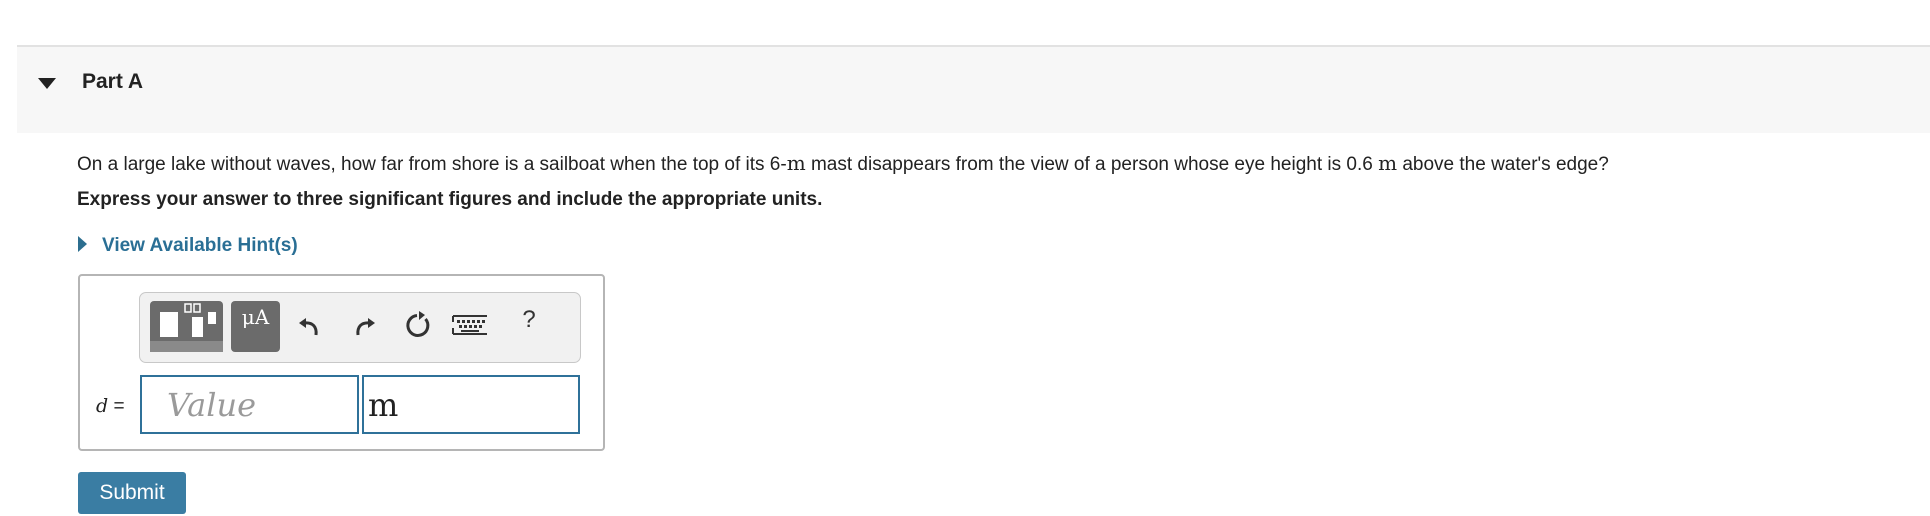 This screenshot has height=516, width=1930. Describe the element at coordinates (255, 317) in the screenshot. I see `symbols-label: μA` at that location.